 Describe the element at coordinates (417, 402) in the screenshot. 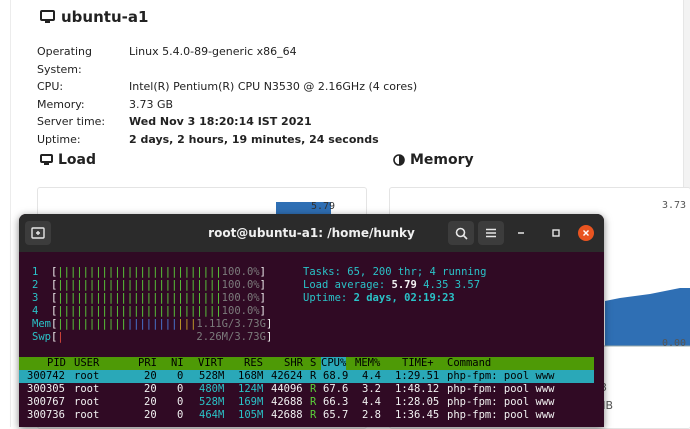

I see `proc-time: 1:28.05` at that location.